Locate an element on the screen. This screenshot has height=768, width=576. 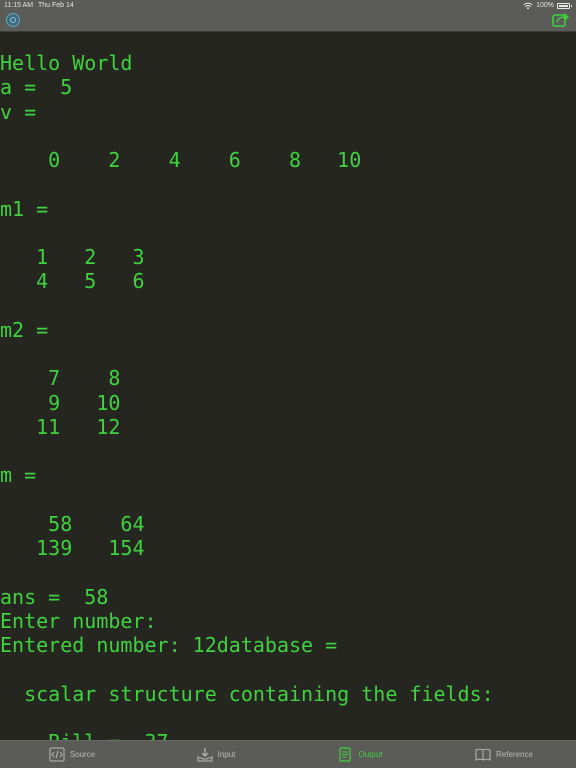
tab-input: Input is located at coordinates (216, 754).